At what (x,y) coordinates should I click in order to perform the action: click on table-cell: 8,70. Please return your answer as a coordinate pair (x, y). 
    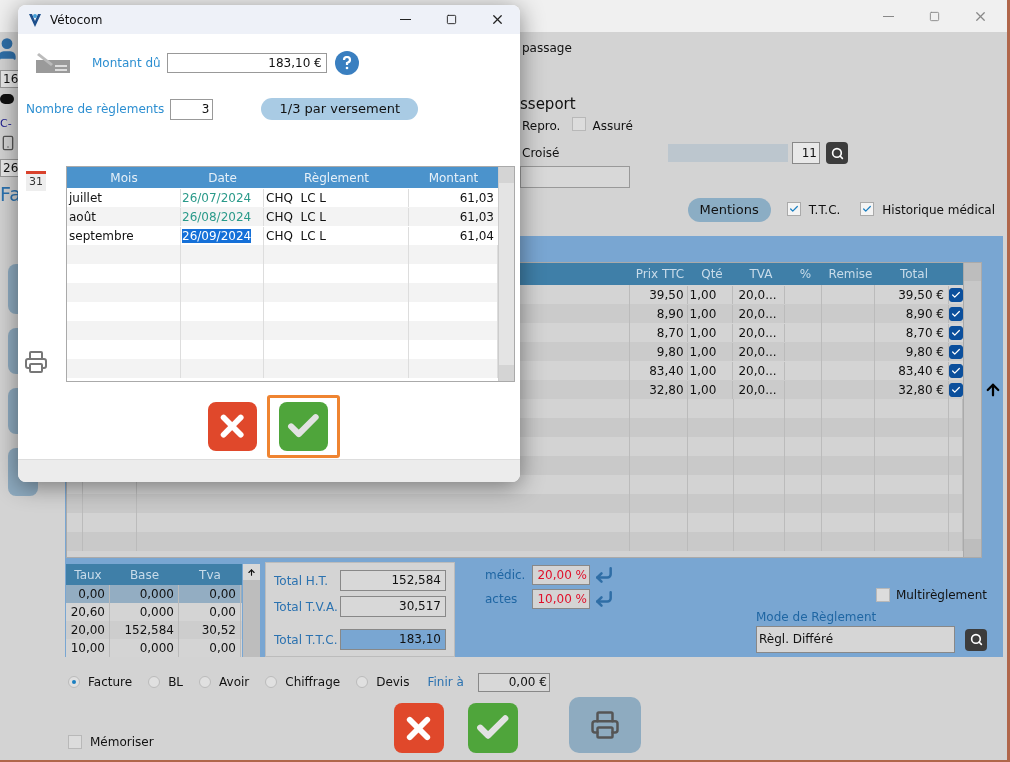
    Looking at the image, I should click on (658, 332).